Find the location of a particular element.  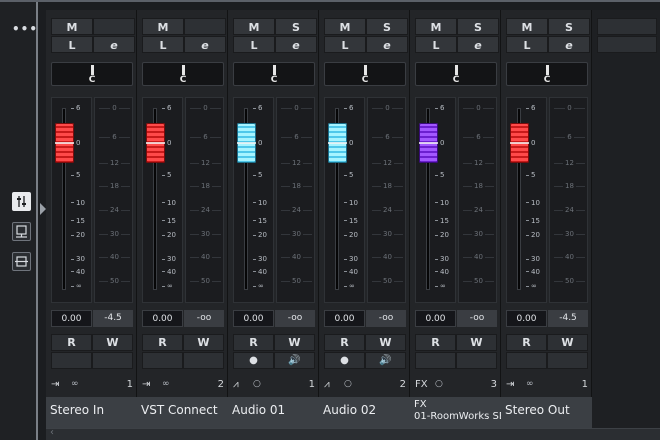

channel-name: FX 01-RoomWorks SE is located at coordinates (455, 413).